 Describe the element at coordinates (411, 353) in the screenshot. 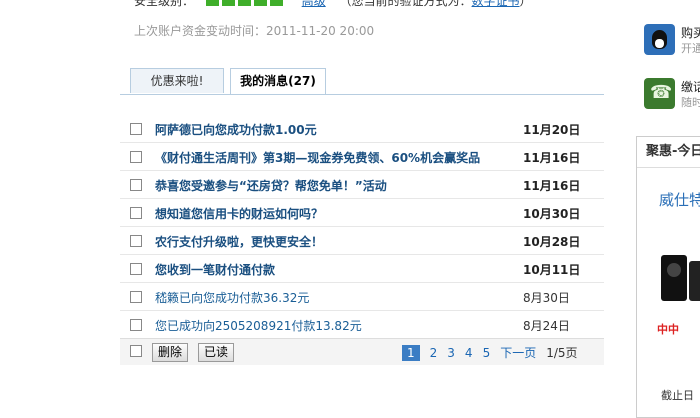

I see `page-link-1: 1` at that location.